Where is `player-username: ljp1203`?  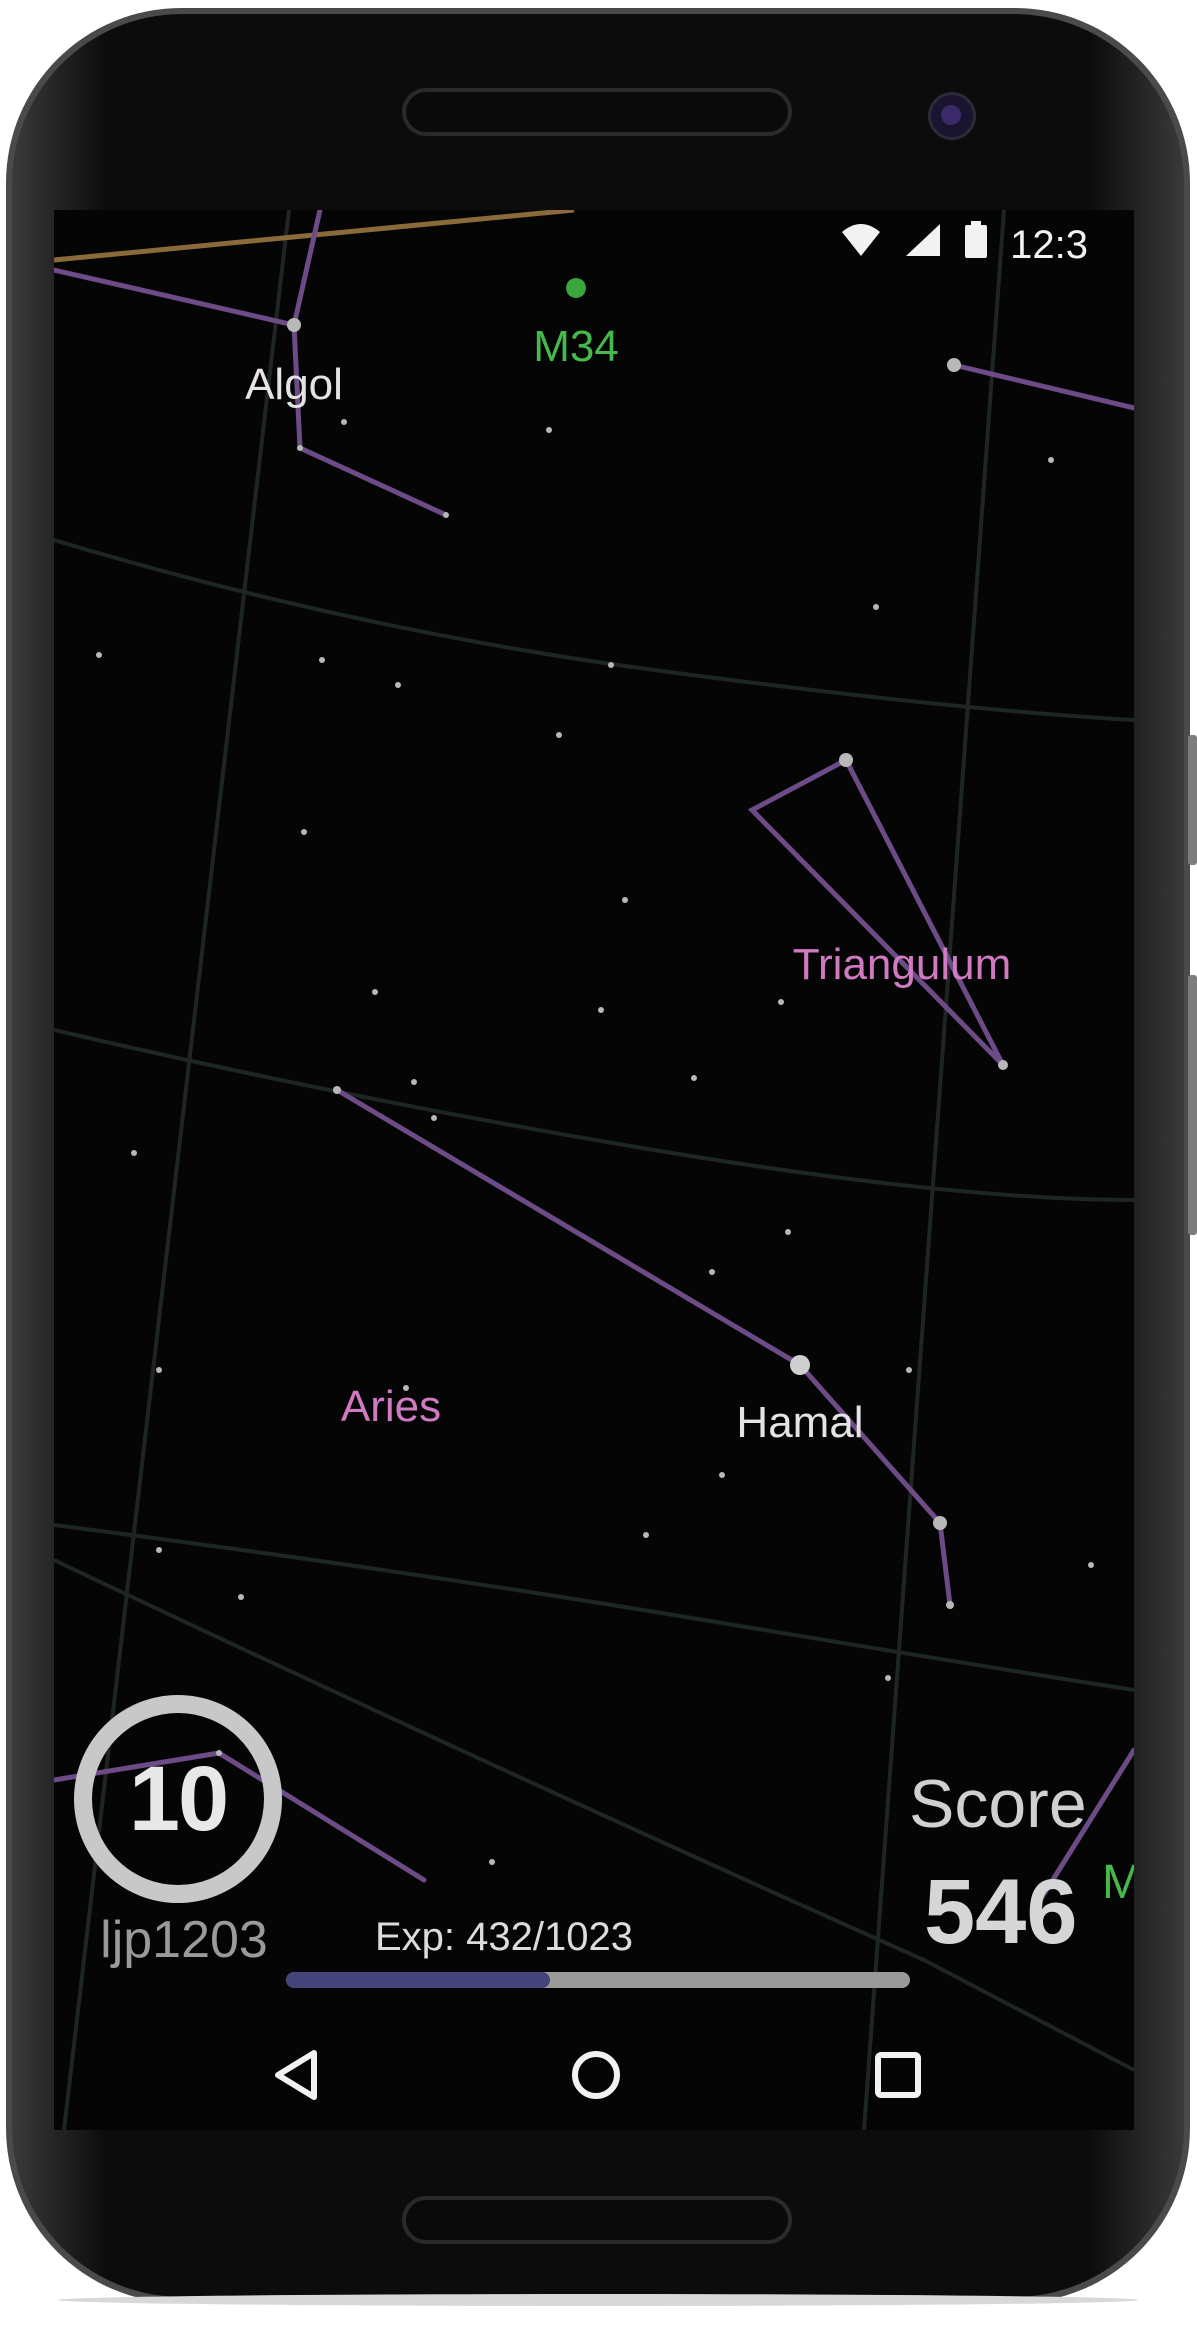
player-username: ljp1203 is located at coordinates (184, 1940).